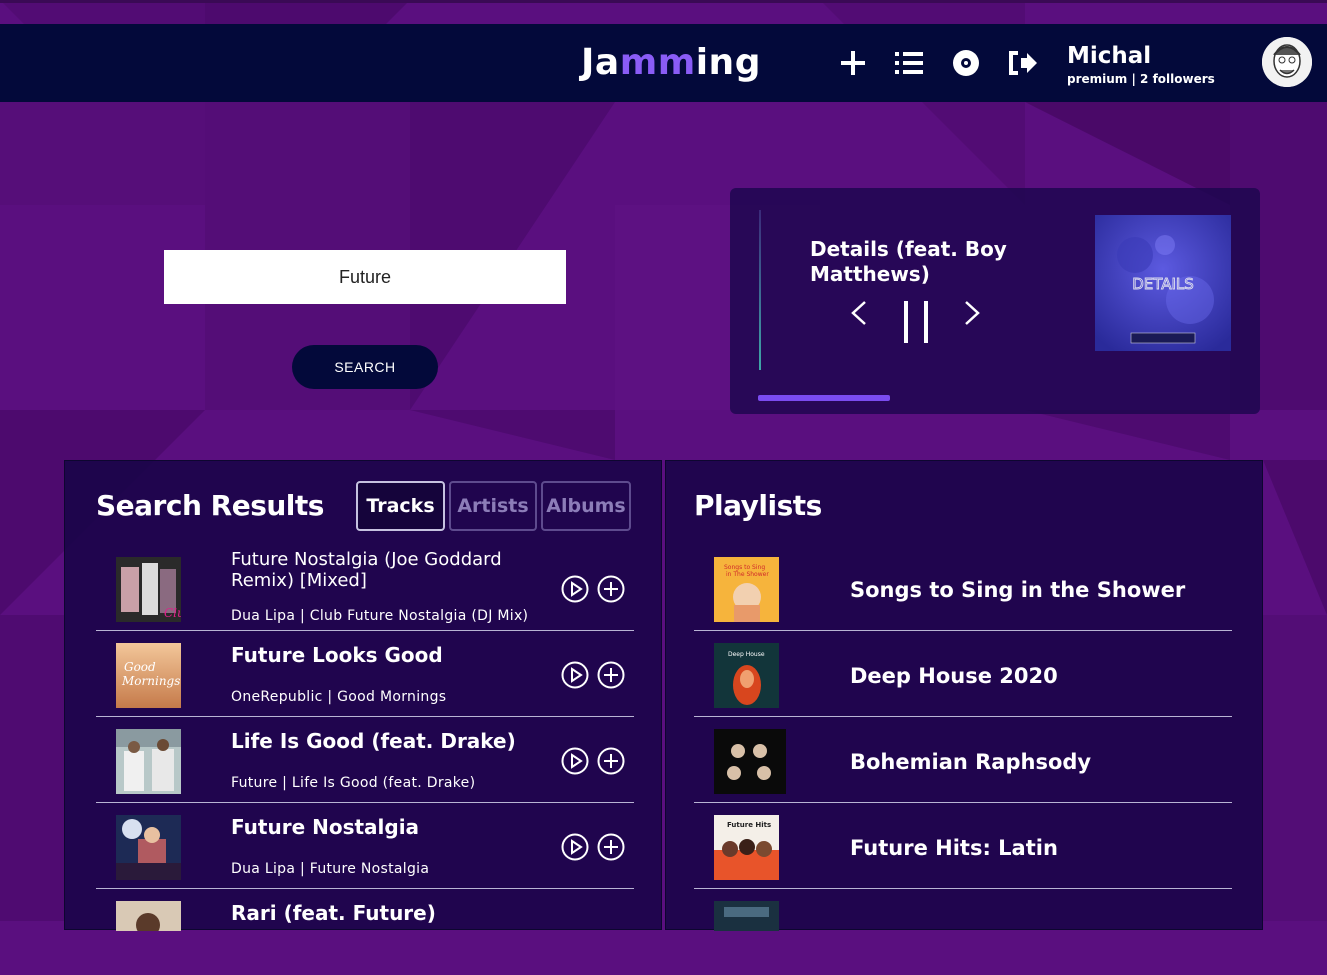  I want to click on playlist-row: Deep House Deep House 2020, so click(963, 674).